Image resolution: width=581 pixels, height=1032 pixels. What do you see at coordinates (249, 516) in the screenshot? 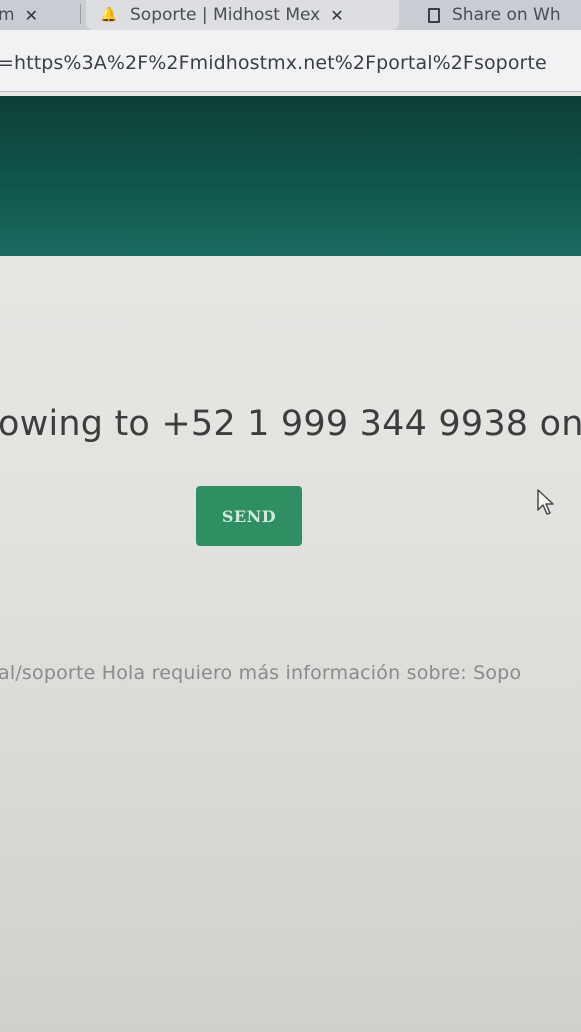
I see `send-button: SEND` at bounding box center [249, 516].